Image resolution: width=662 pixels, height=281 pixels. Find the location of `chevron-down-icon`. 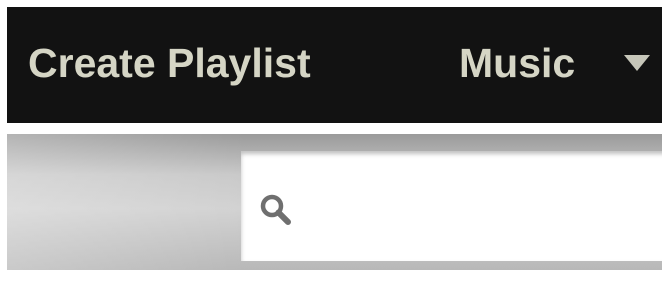

chevron-down-icon is located at coordinates (637, 63).